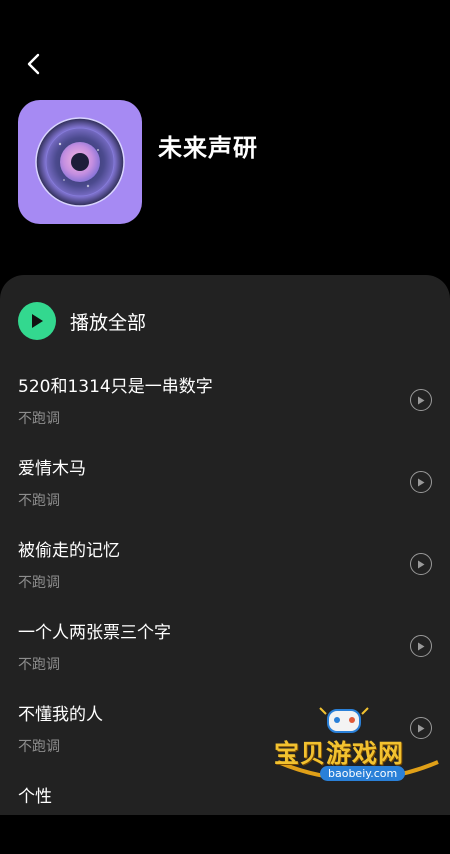  I want to click on watermark: 宝贝游戏网 baobeiy.com, so click(358, 745).